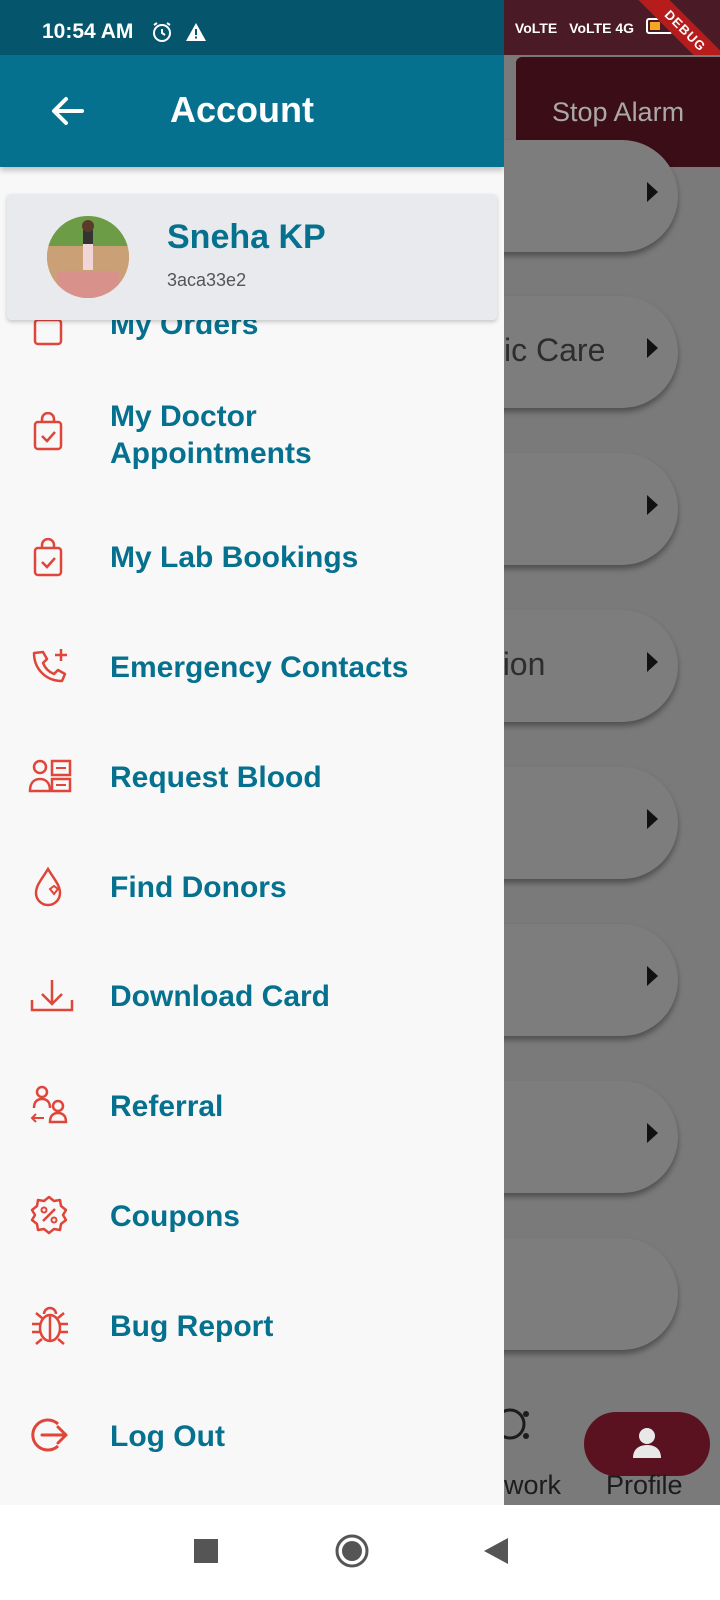  I want to click on arrow-left-icon, so click(68, 111).